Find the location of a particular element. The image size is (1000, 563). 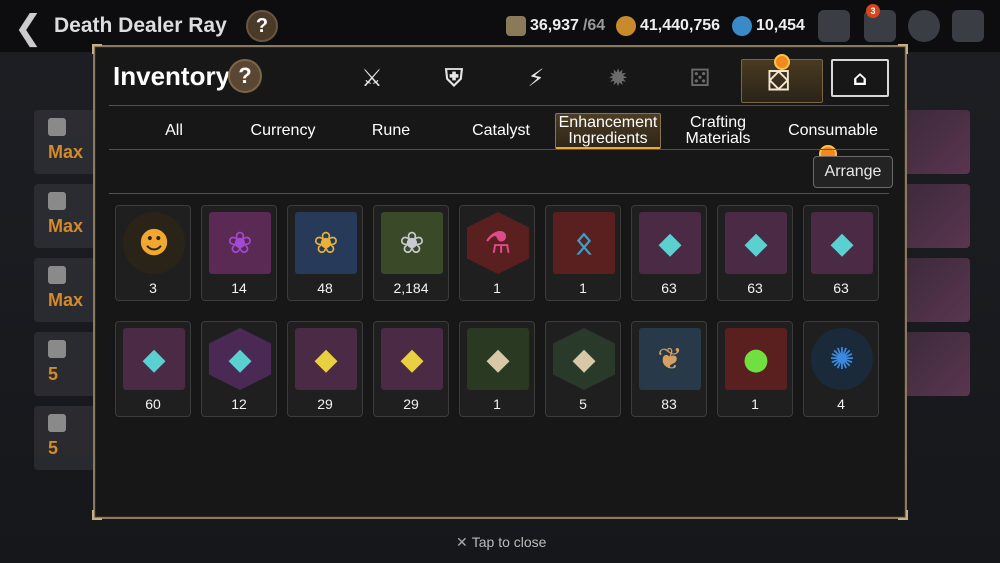

silver-flower-icon: ❀ is located at coordinates (412, 243).